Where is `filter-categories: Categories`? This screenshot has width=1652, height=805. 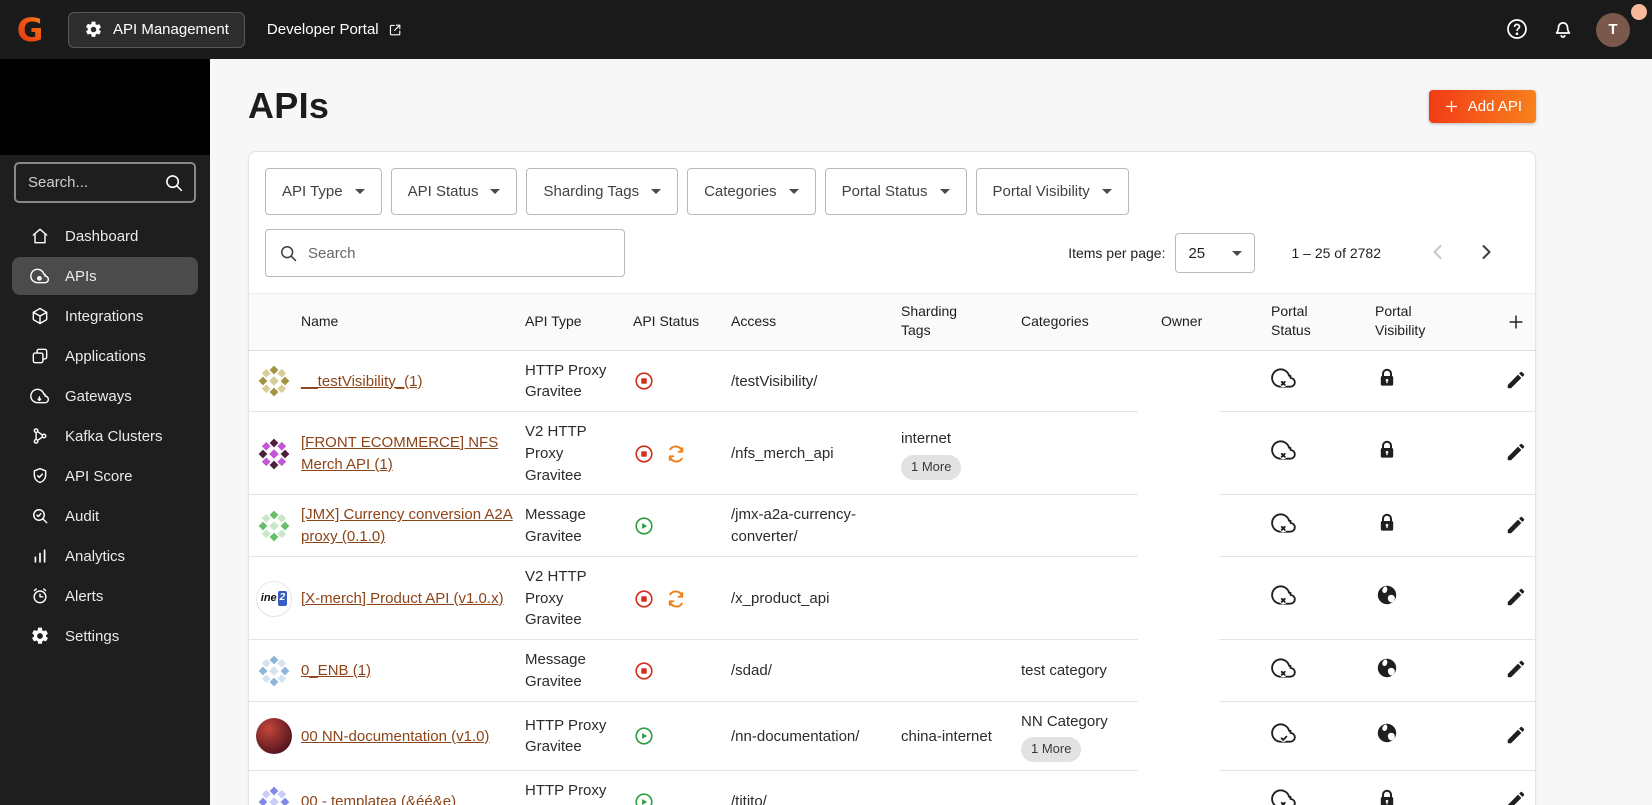 filter-categories: Categories is located at coordinates (751, 191).